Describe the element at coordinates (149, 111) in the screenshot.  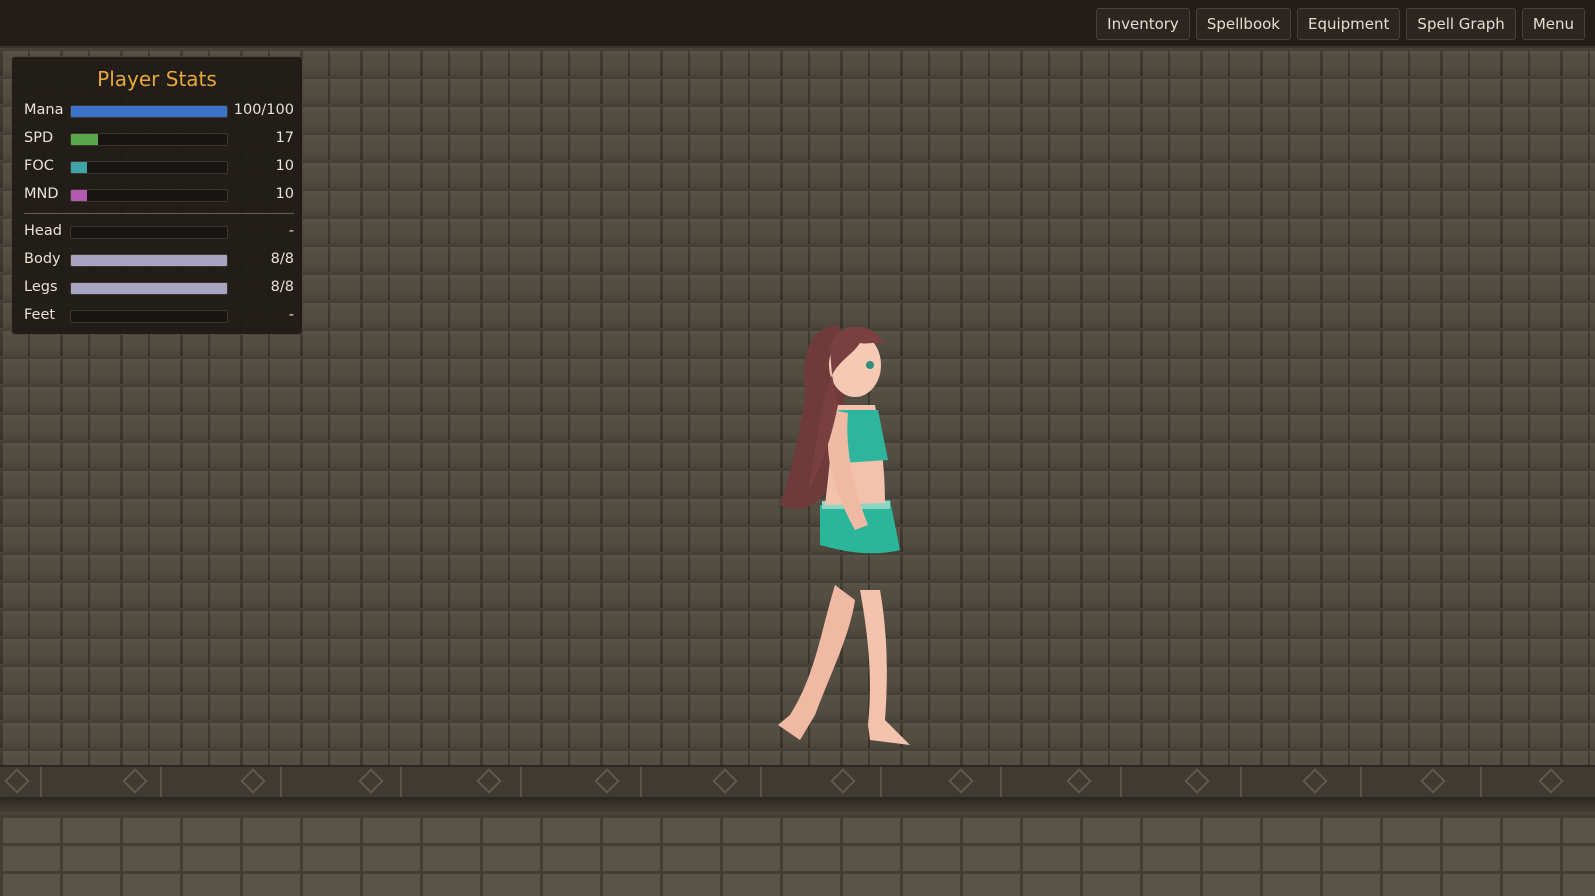
I see `mana-bar` at that location.